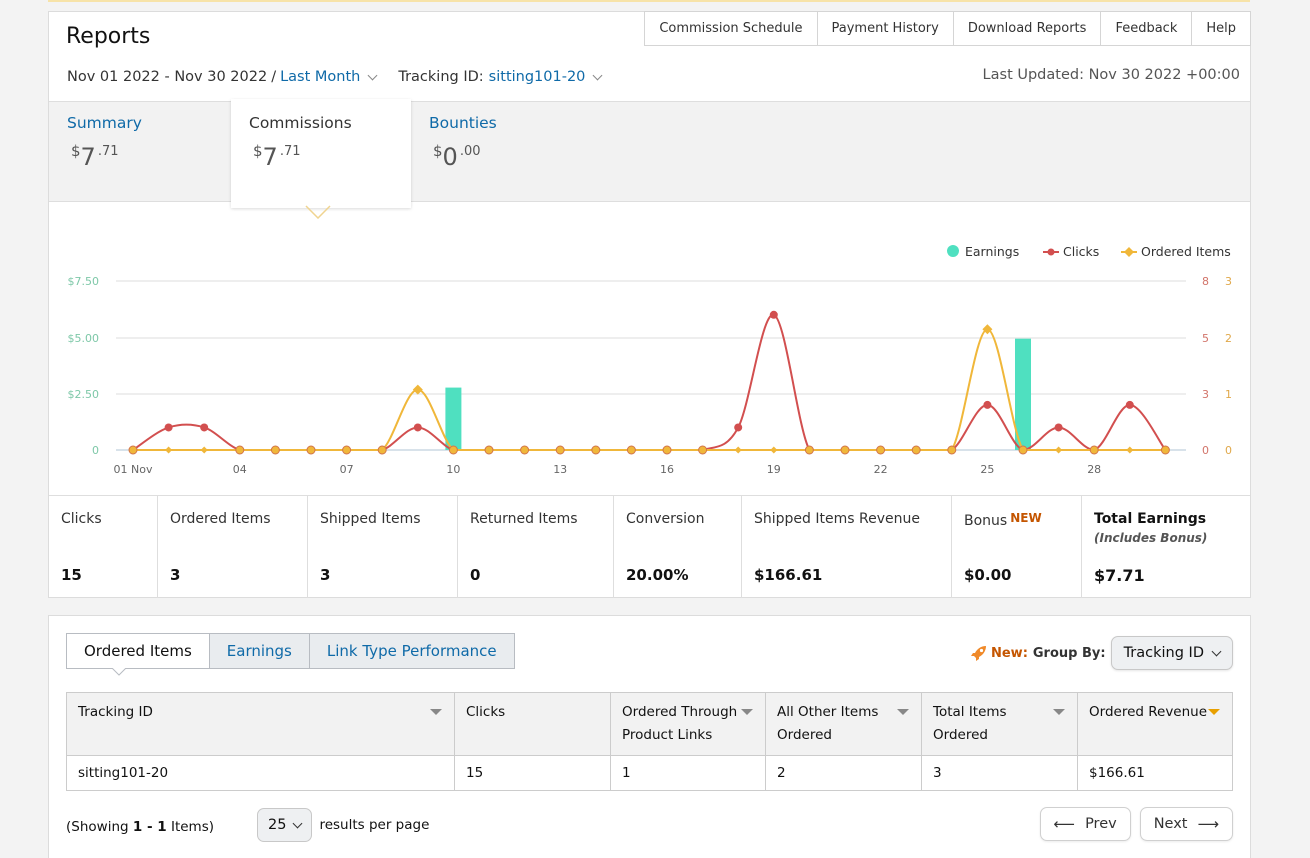  What do you see at coordinates (374, 825) in the screenshot?
I see `per-page-label: results per page` at bounding box center [374, 825].